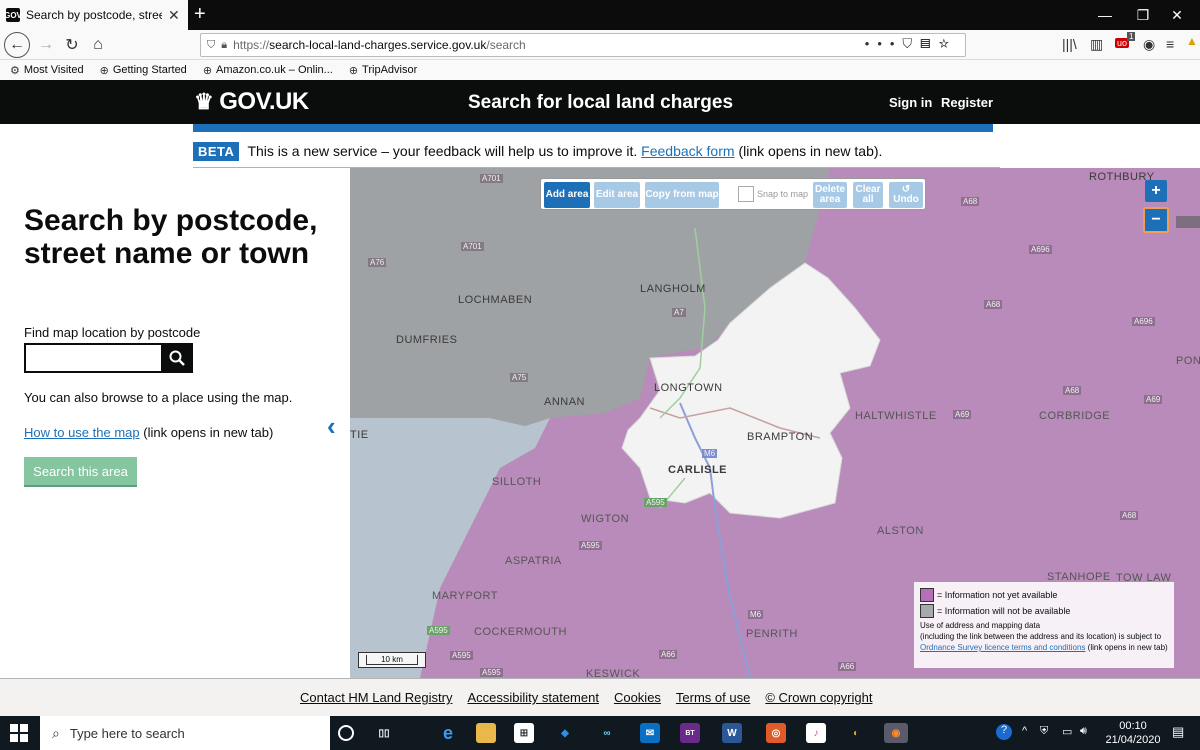 This screenshot has height=750, width=1200. Describe the element at coordinates (427, 340) in the screenshot. I see `place-label: DUMFRIES` at that location.